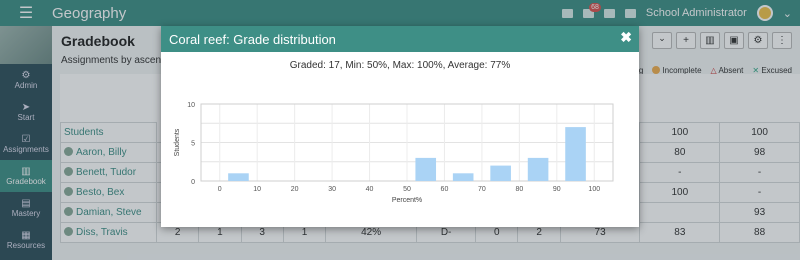 Image resolution: width=800 pixels, height=260 pixels. I want to click on modal-header: Coral reef: Grade distribution, so click(400, 39).